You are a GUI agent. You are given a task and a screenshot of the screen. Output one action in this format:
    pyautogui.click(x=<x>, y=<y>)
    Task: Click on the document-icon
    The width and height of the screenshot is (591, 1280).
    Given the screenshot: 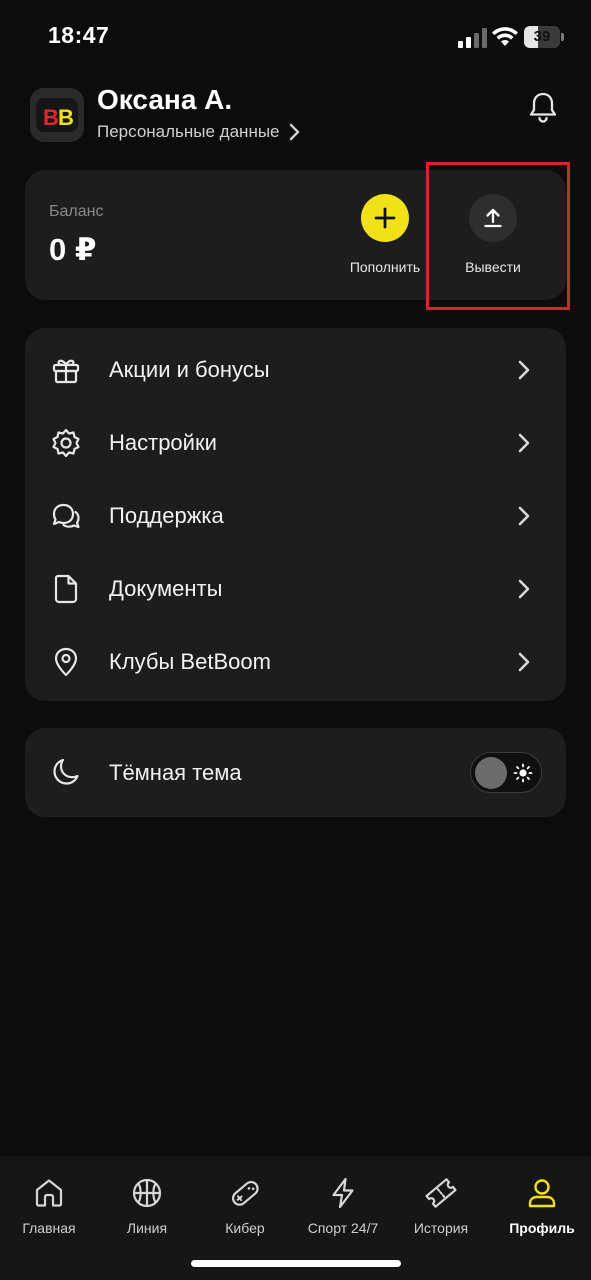 What is the action you would take?
    pyautogui.click(x=66, y=589)
    